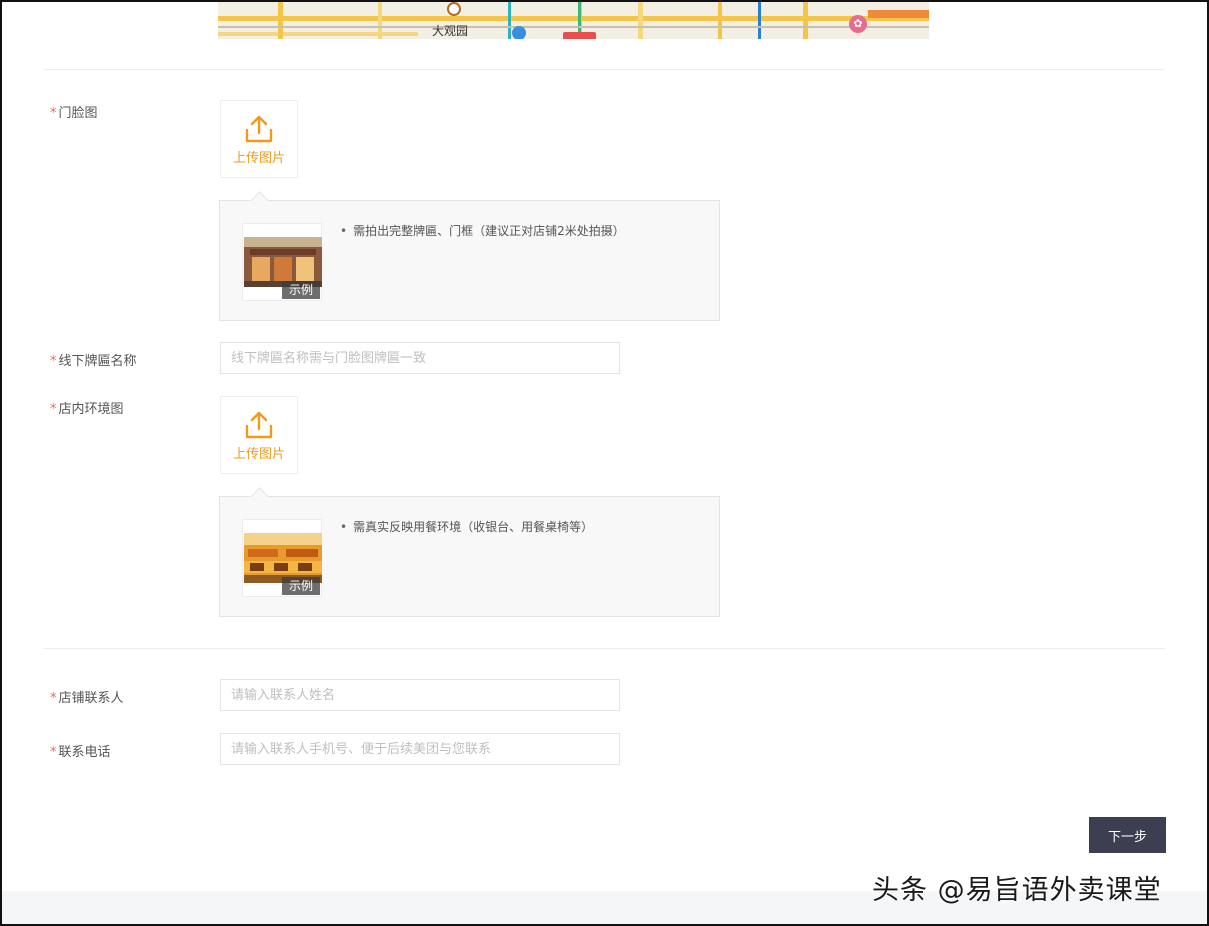 Image resolution: width=1209 pixels, height=926 pixels. I want to click on next-step-button: 下一步, so click(1127, 835).